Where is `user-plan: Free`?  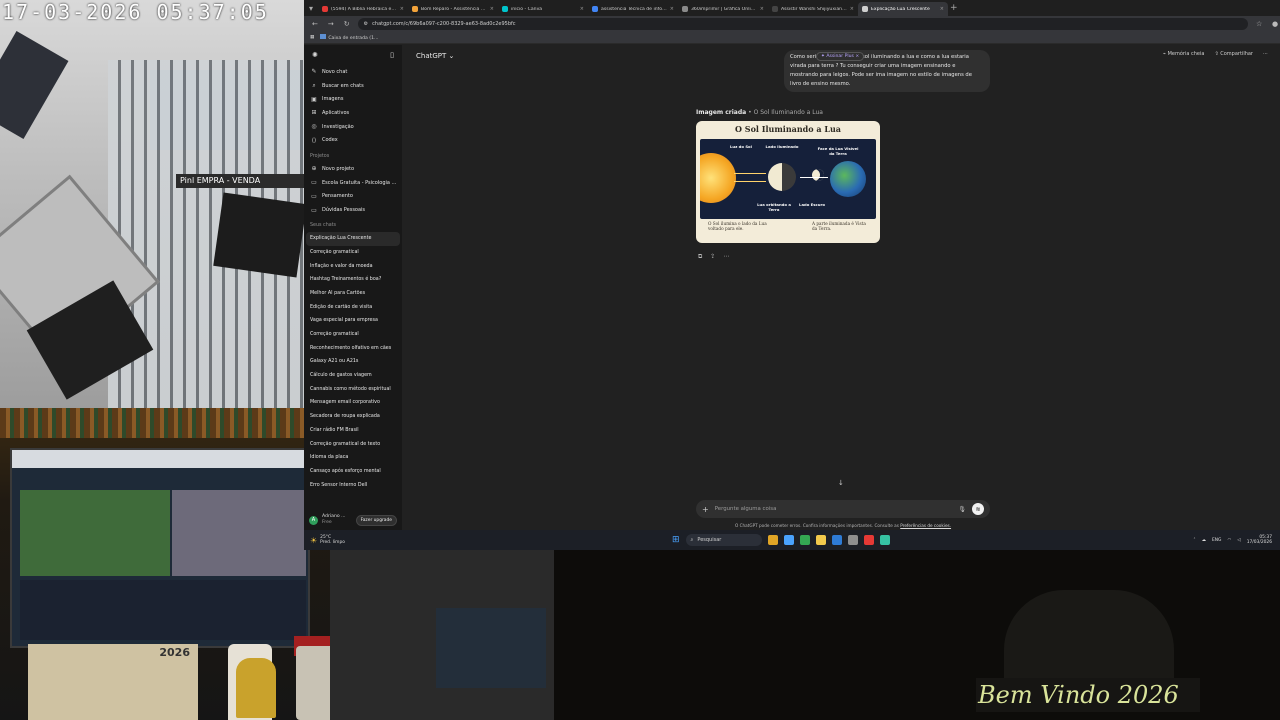 user-plan: Free is located at coordinates (327, 522).